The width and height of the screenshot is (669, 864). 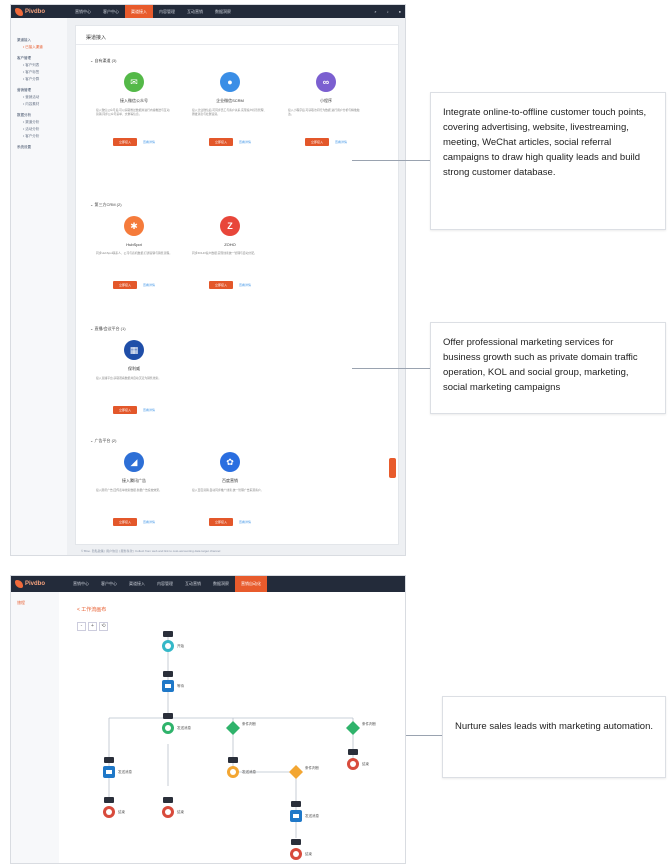 I want to click on nav-tab: 内容管理, so click(x=167, y=11).